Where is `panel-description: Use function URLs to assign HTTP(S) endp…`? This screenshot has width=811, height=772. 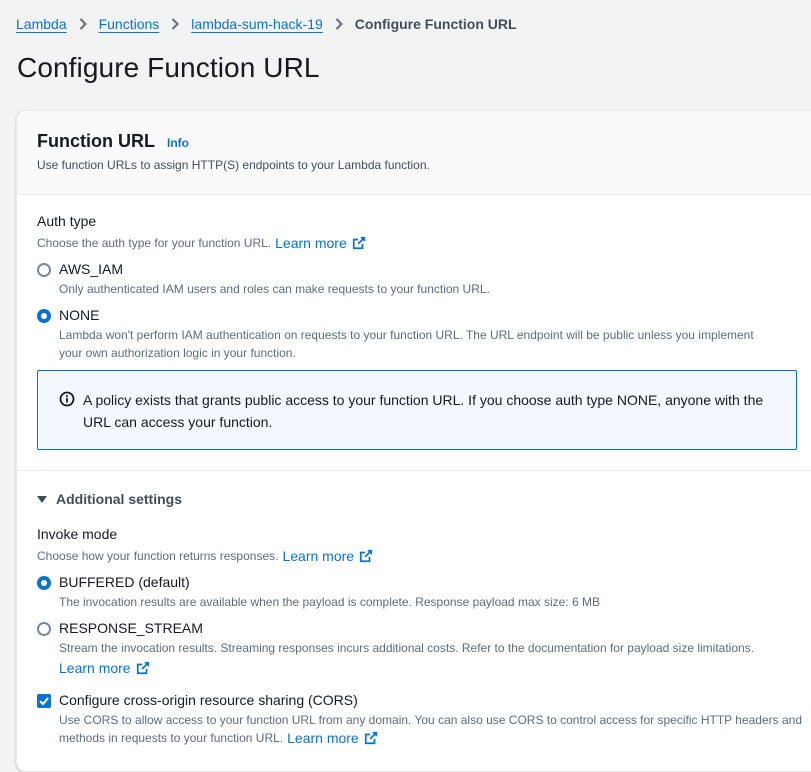 panel-description: Use function URLs to assign HTTP(S) endp… is located at coordinates (233, 165).